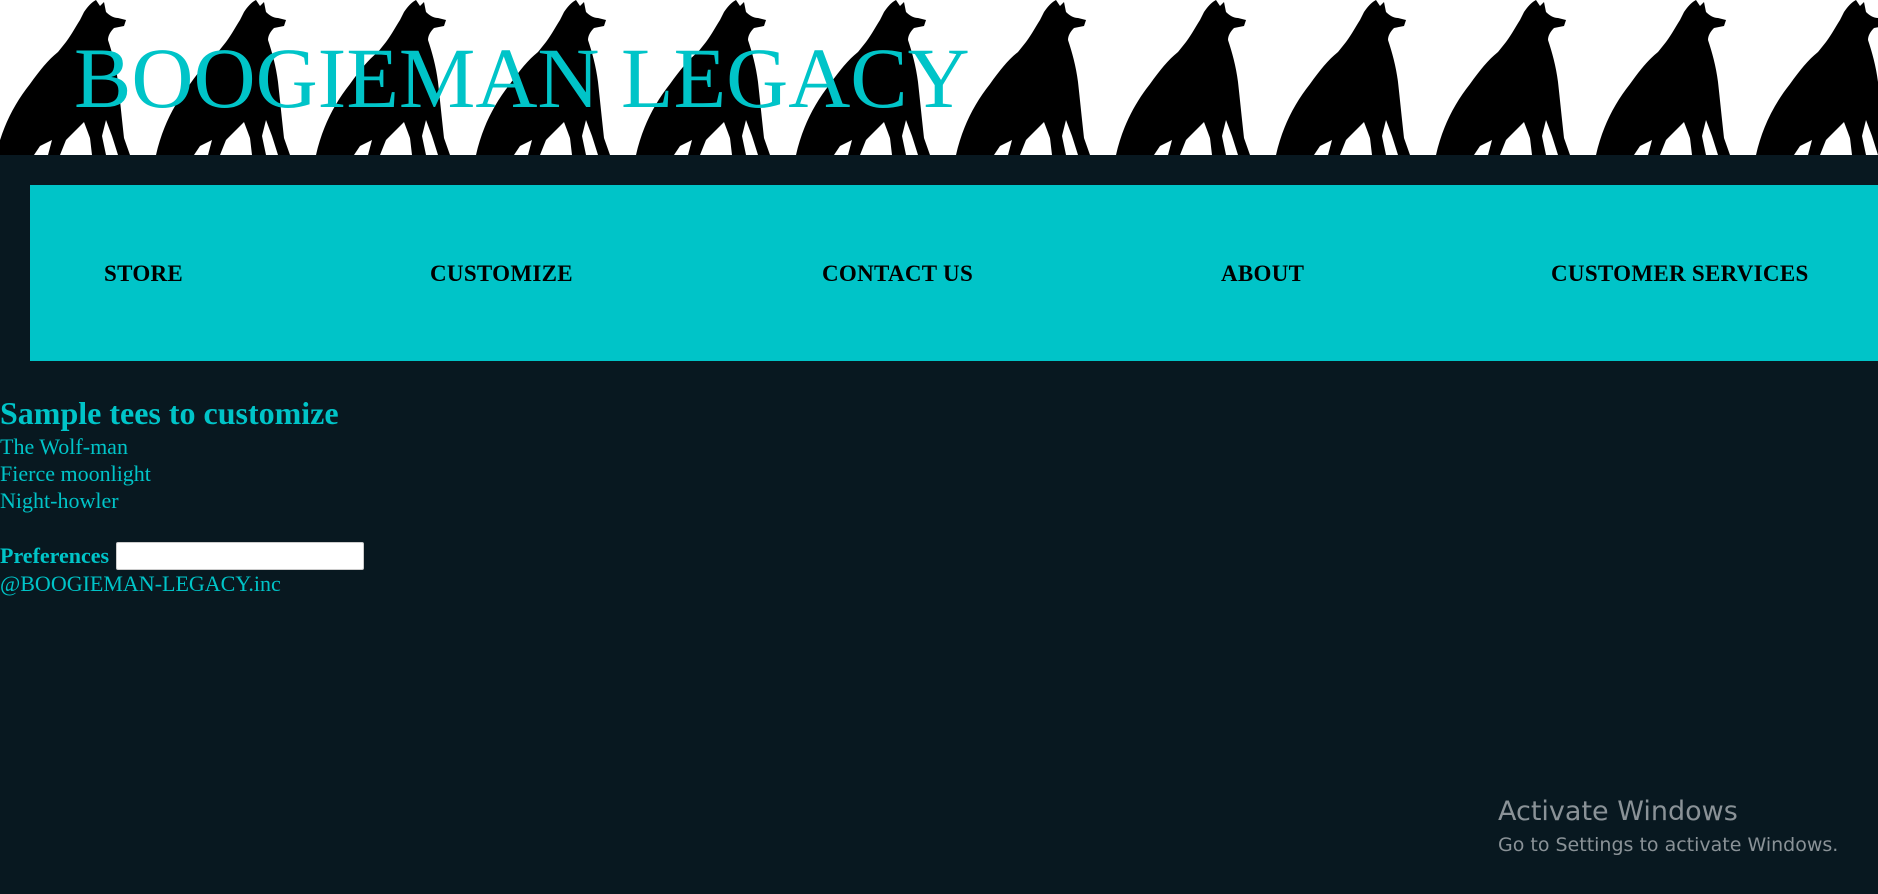 The width and height of the screenshot is (1878, 894). Describe the element at coordinates (897, 274) in the screenshot. I see `nav-contact-us: CONTACT US` at that location.